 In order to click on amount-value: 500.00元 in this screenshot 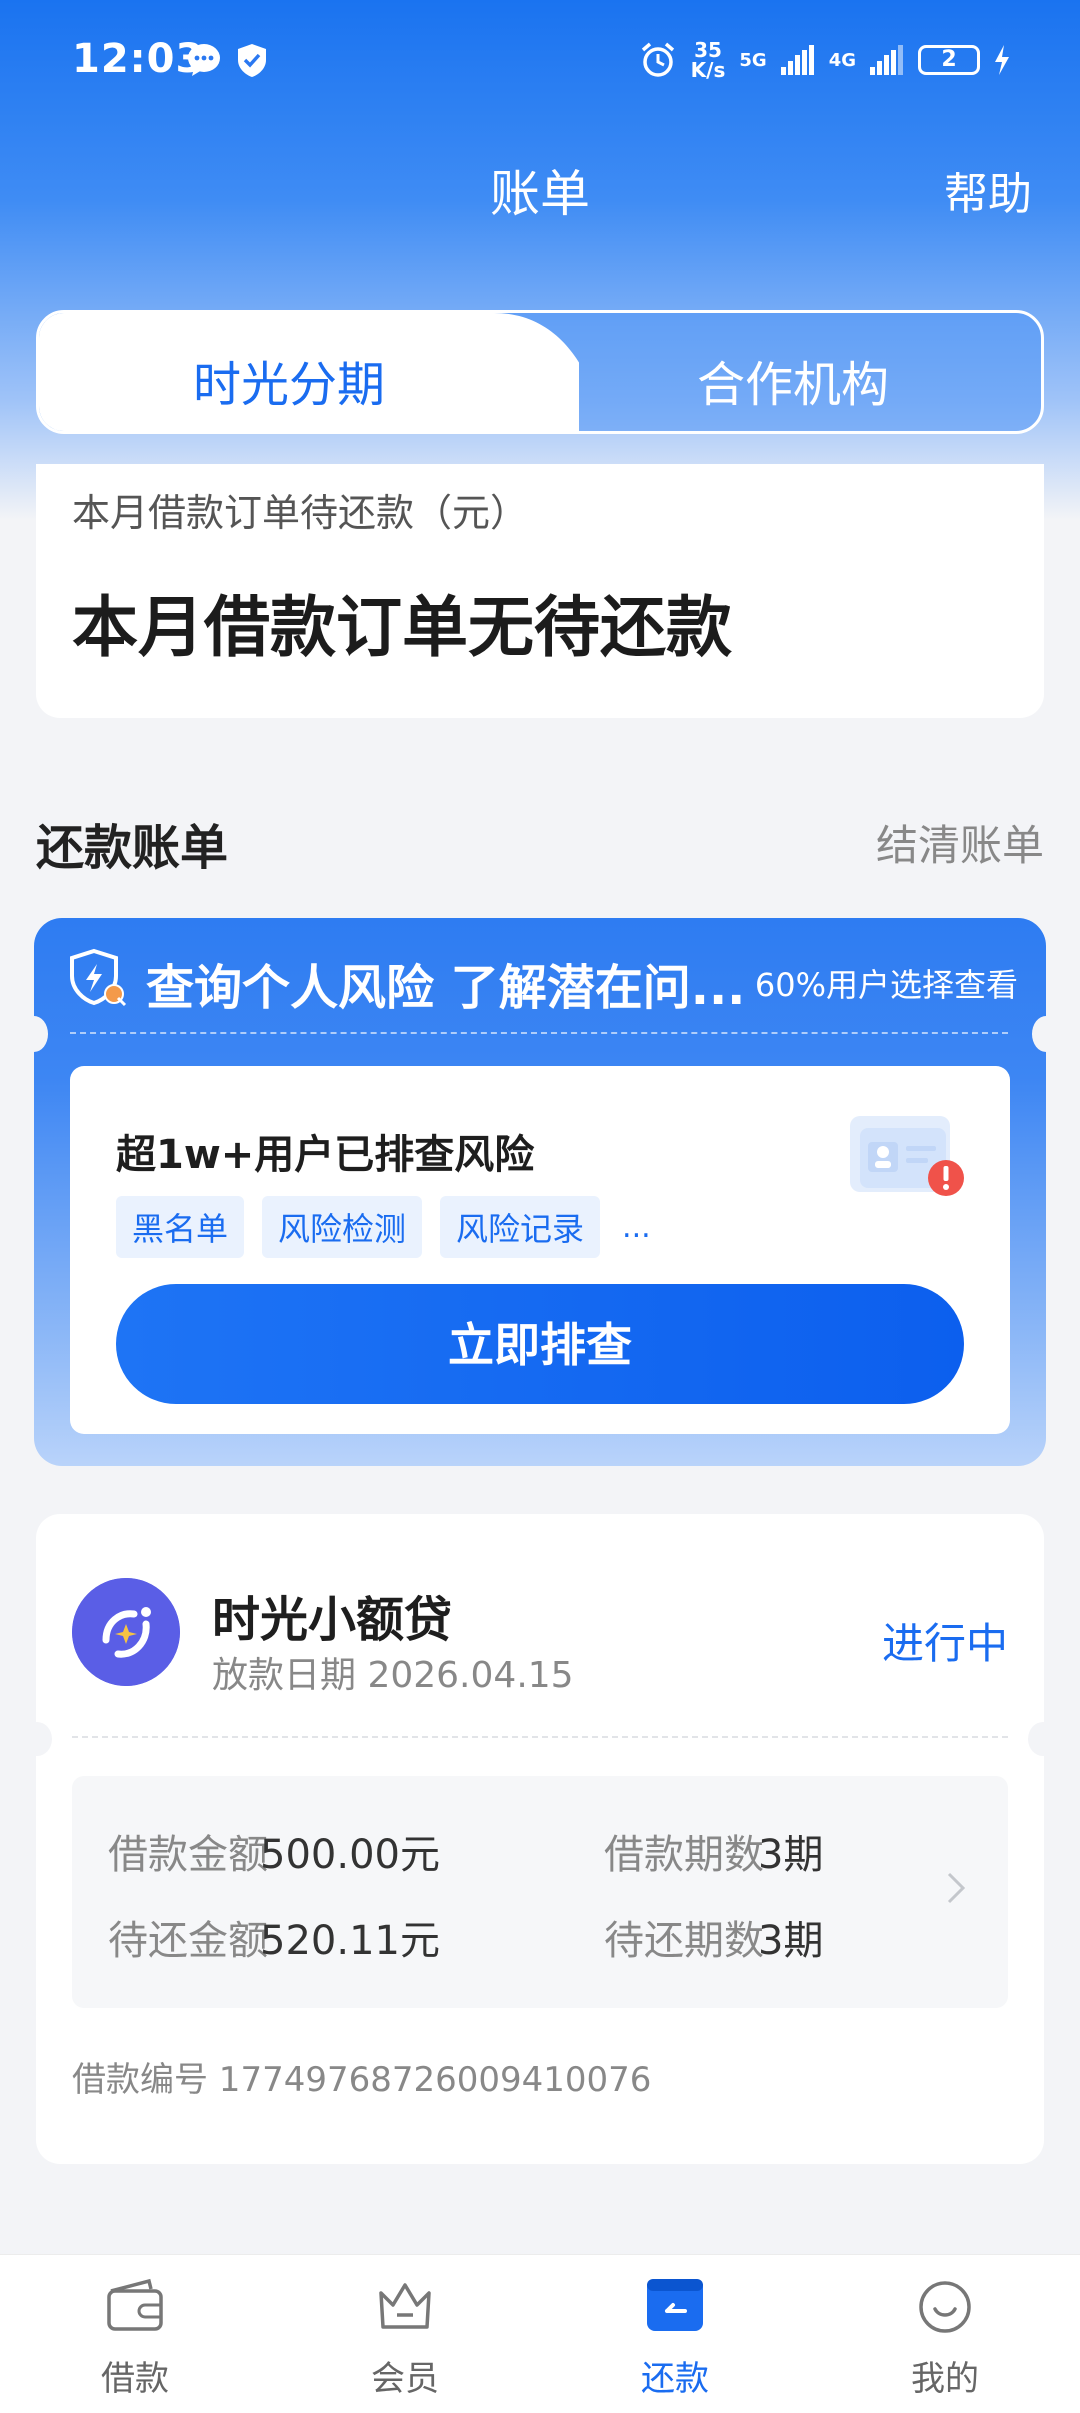, I will do `click(350, 1855)`.